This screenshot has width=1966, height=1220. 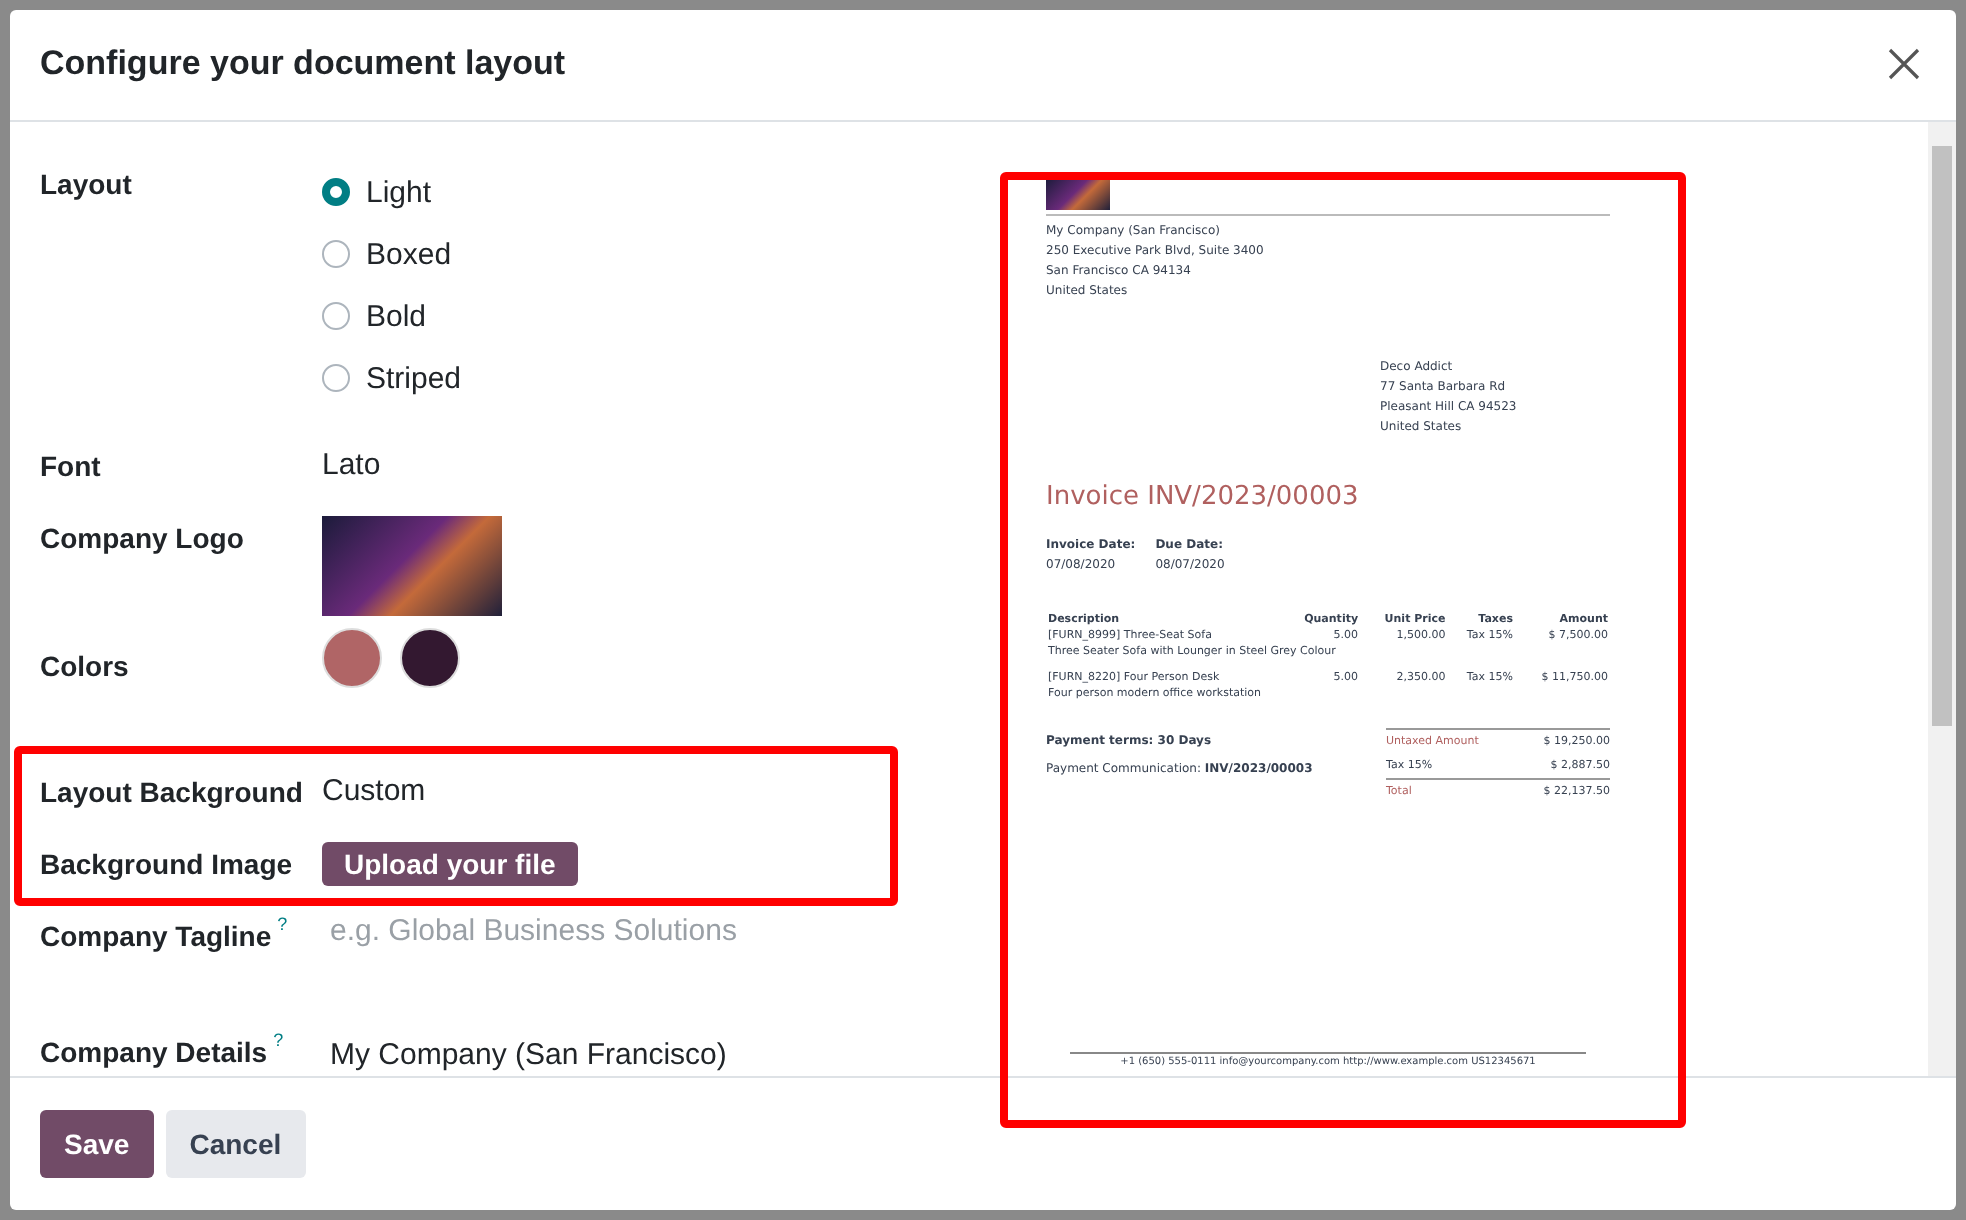 What do you see at coordinates (450, 863) in the screenshot?
I see `upload-button: Upload your file` at bounding box center [450, 863].